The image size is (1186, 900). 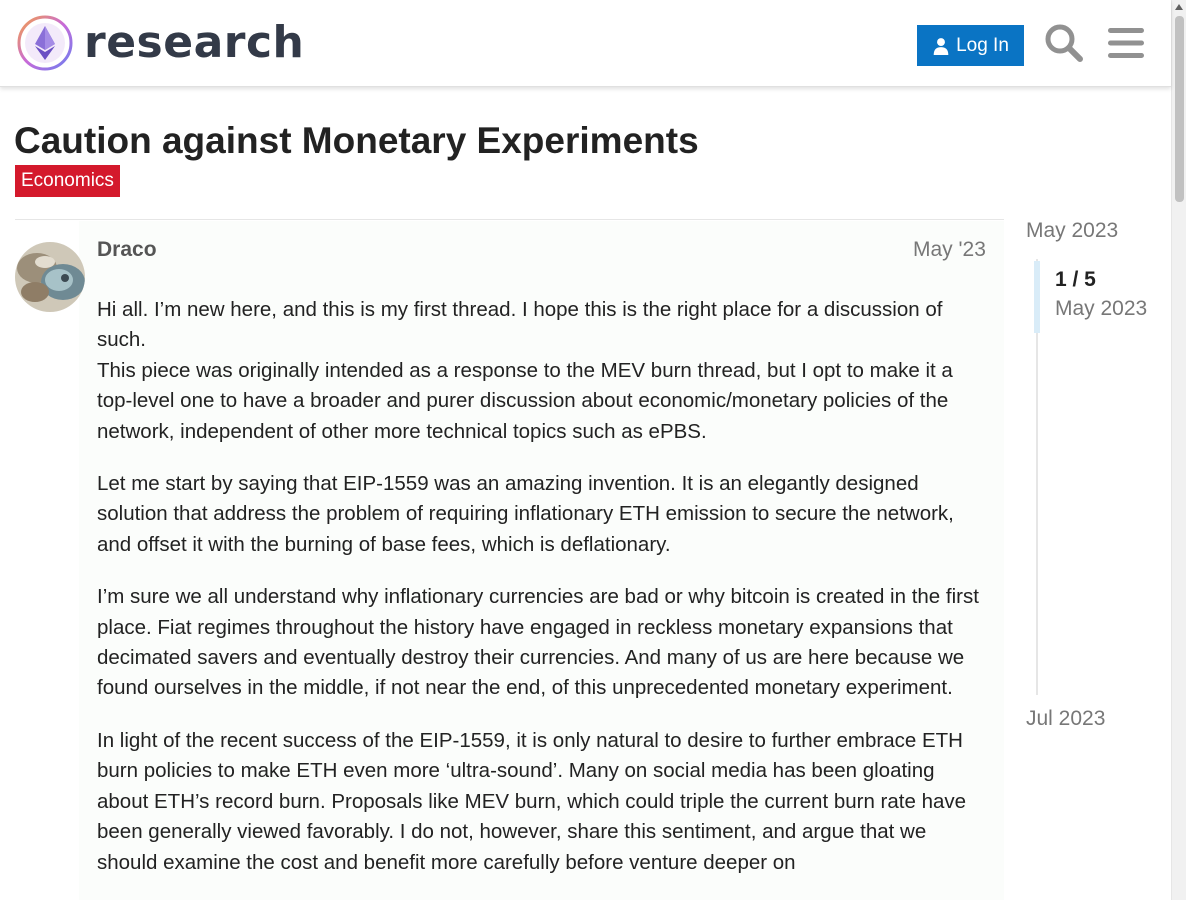 I want to click on login-button: Log In, so click(x=970, y=45).